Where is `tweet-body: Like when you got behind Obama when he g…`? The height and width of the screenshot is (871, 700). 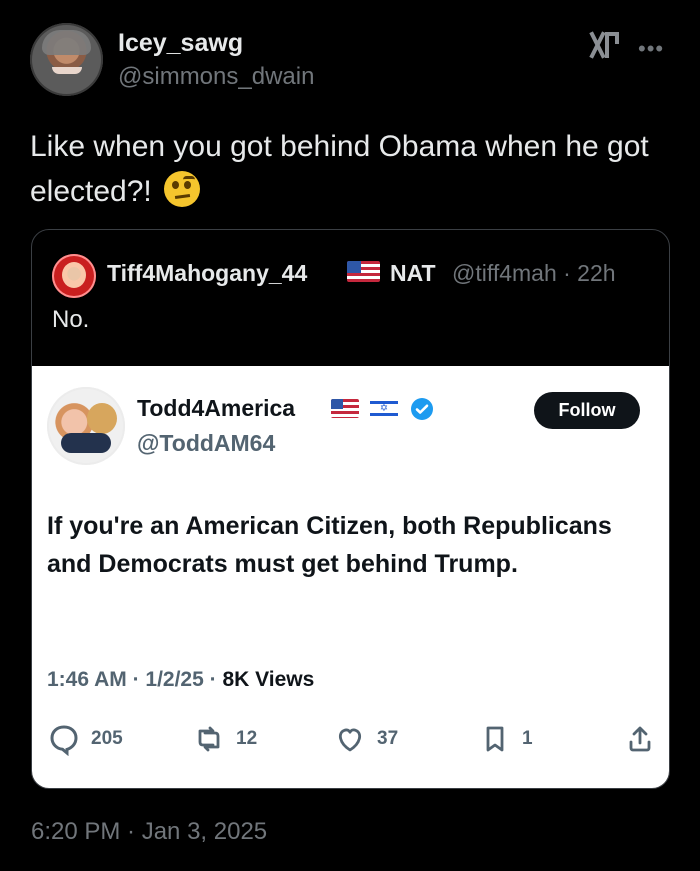 tweet-body: Like when you got behind Obama when he g… is located at coordinates (339, 169).